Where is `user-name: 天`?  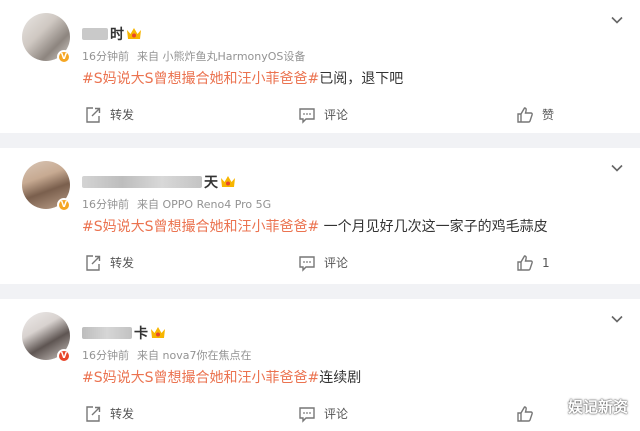 user-name: 天 is located at coordinates (159, 182).